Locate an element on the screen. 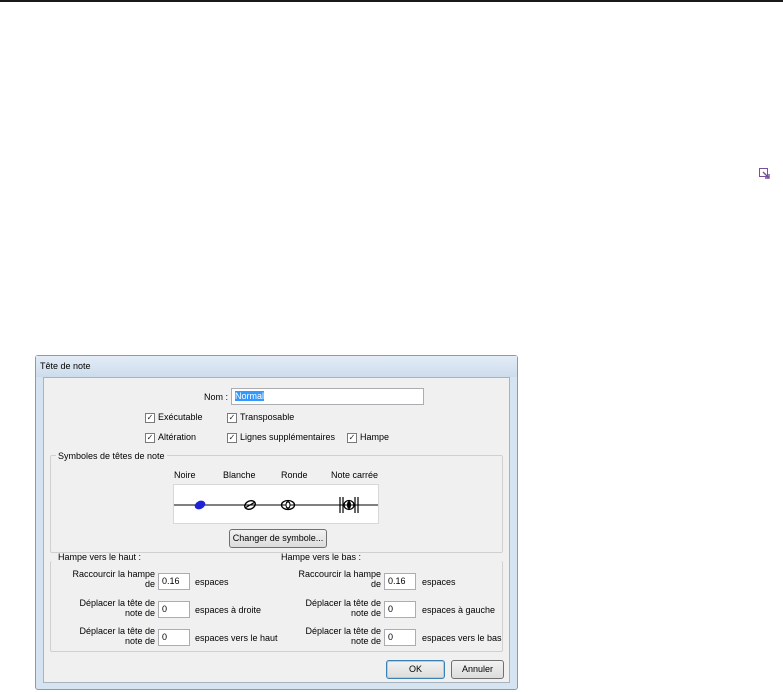  quarter-notehead-icon is located at coordinates (199, 505).